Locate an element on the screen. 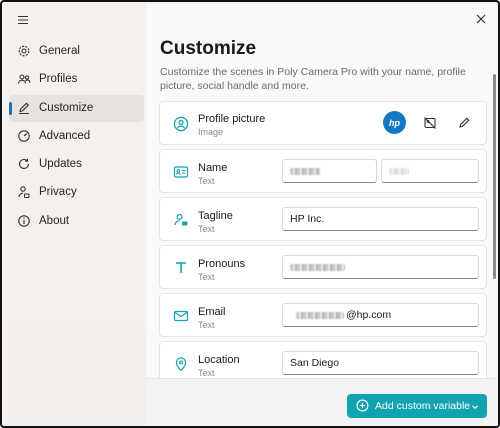 This screenshot has height=428, width=500. last-name-field is located at coordinates (430, 171).